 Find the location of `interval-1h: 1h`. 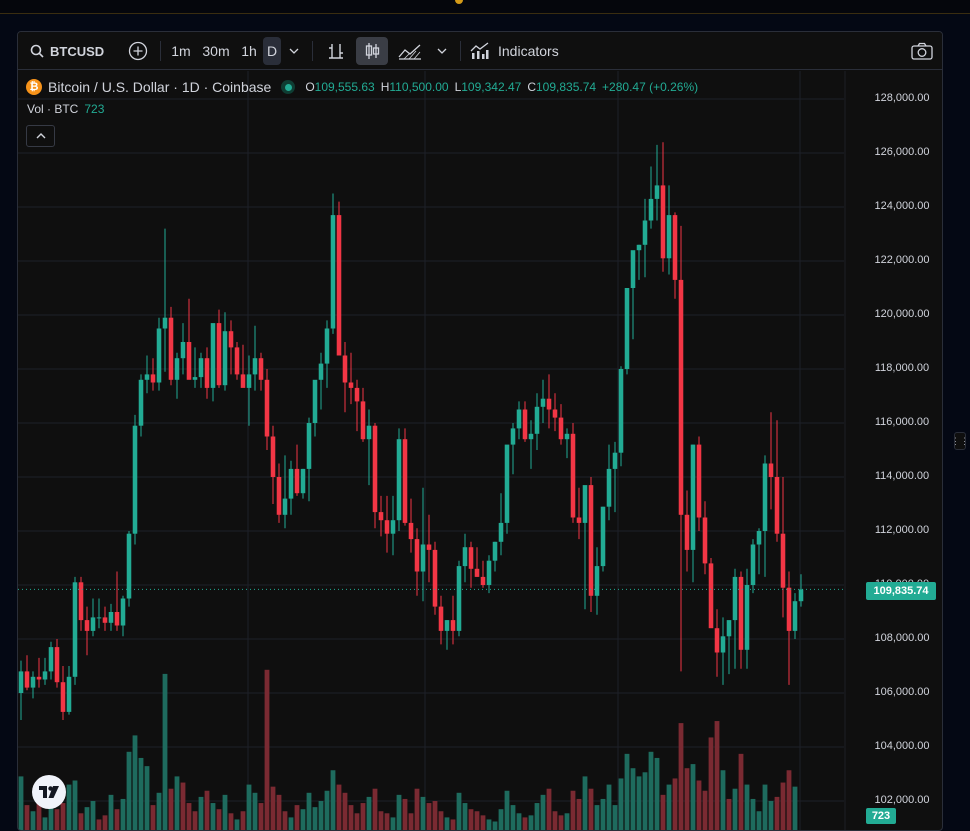

interval-1h: 1h is located at coordinates (249, 51).